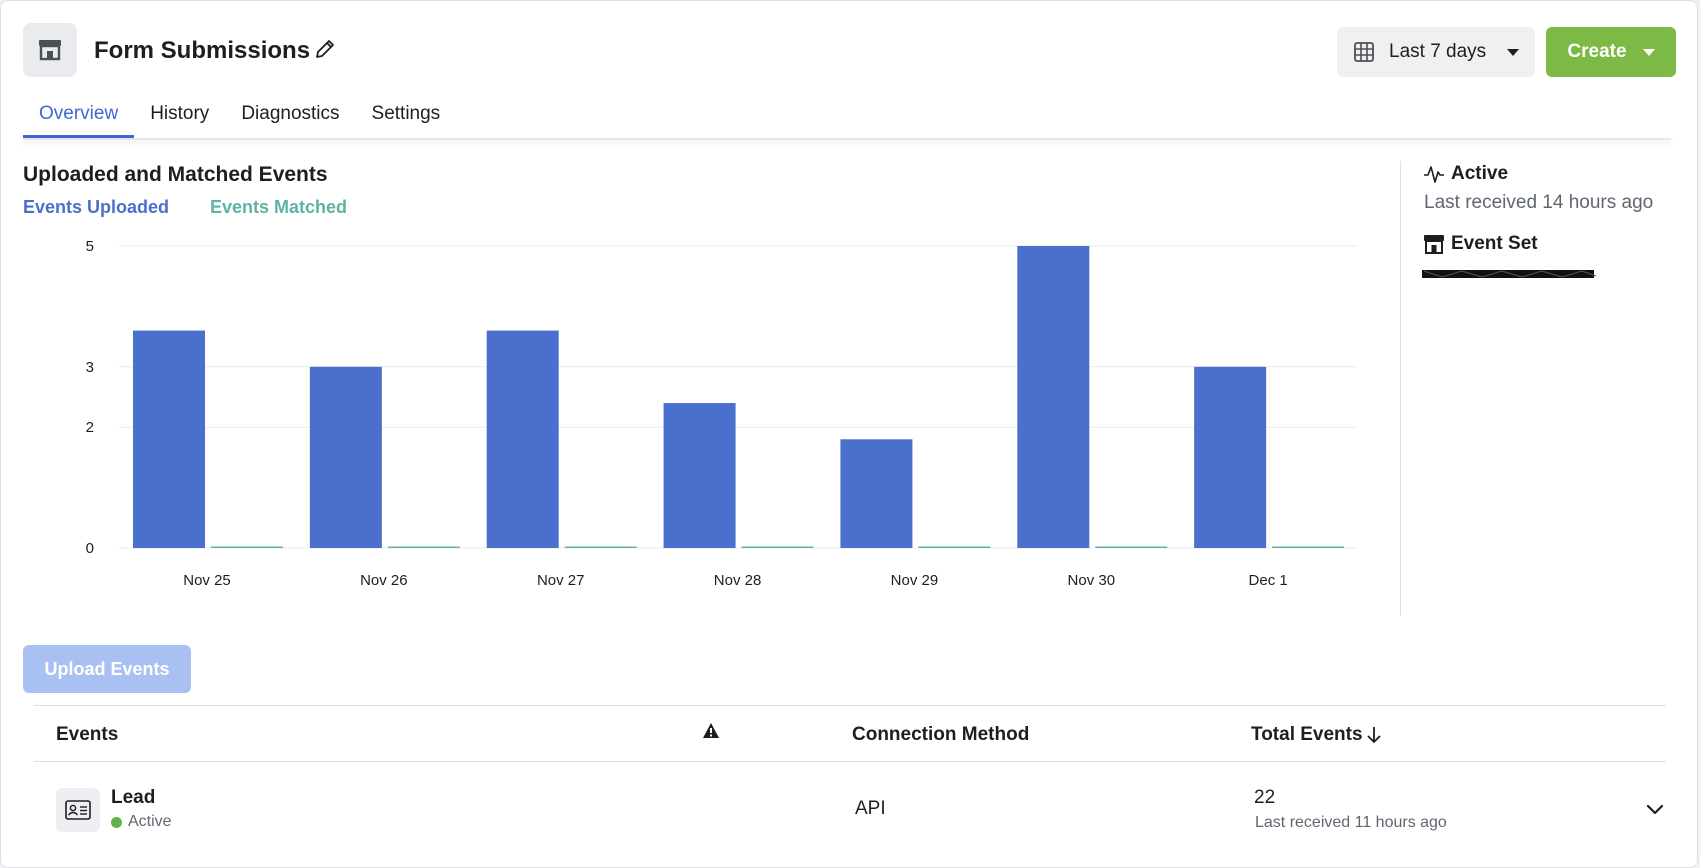 This screenshot has height=868, width=1700. I want to click on status-dot, so click(116, 822).